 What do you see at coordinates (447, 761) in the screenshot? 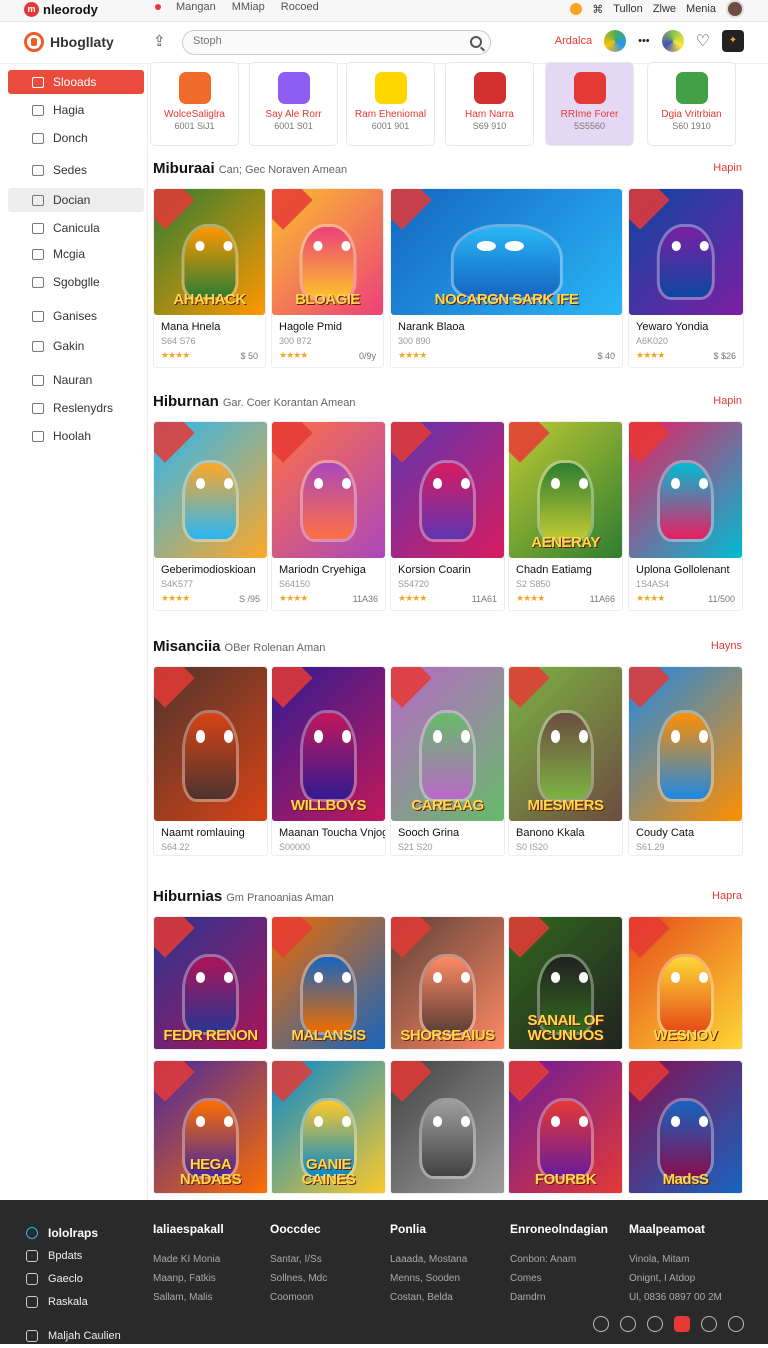
I see `game-card: CAREAAGSooch GrinaS21 S20★★★★0F6I` at bounding box center [447, 761].